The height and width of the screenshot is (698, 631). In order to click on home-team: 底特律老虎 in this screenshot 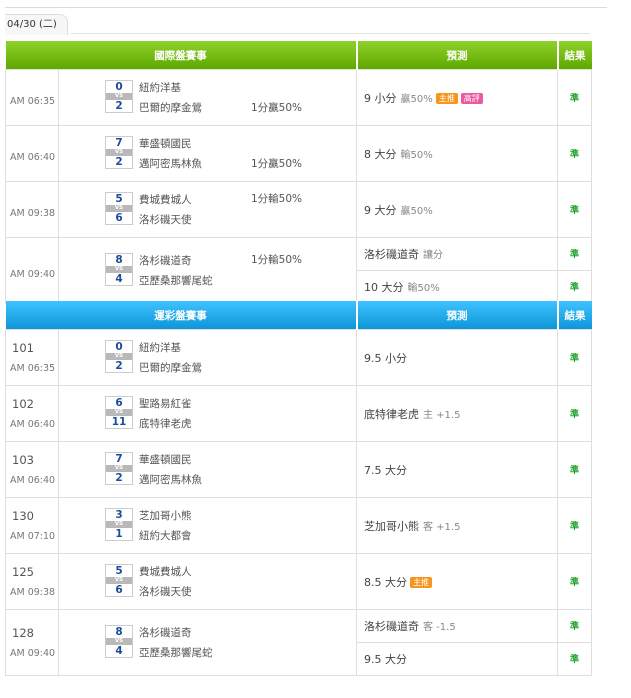, I will do `click(165, 423)`.